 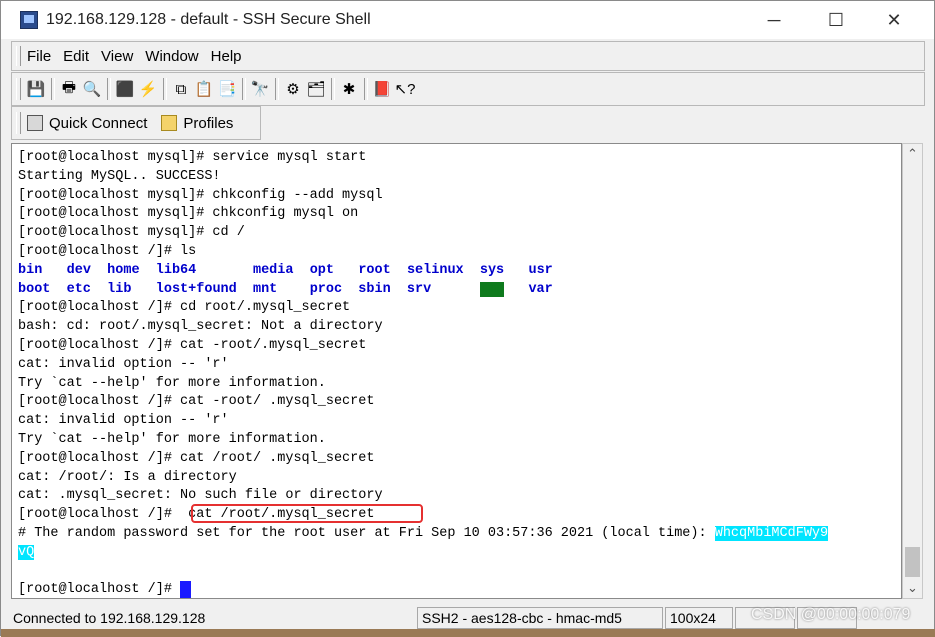 What do you see at coordinates (316, 89) in the screenshot?
I see `profiles-icon: 🗂` at bounding box center [316, 89].